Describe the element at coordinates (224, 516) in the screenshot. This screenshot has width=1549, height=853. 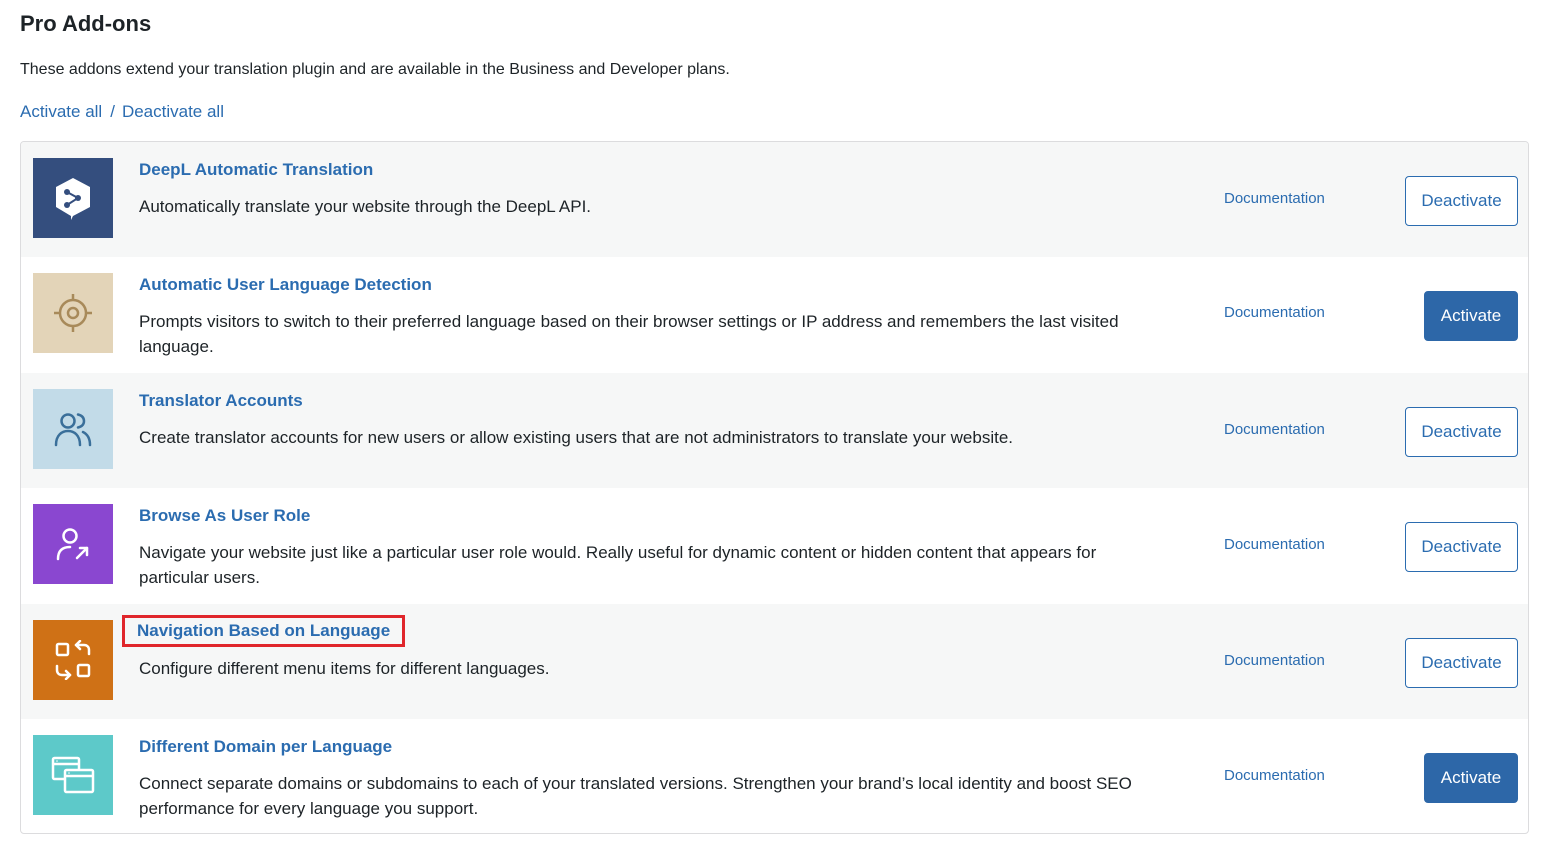
I see `addon-name-browse-as-user-role: Browse As User Role` at that location.